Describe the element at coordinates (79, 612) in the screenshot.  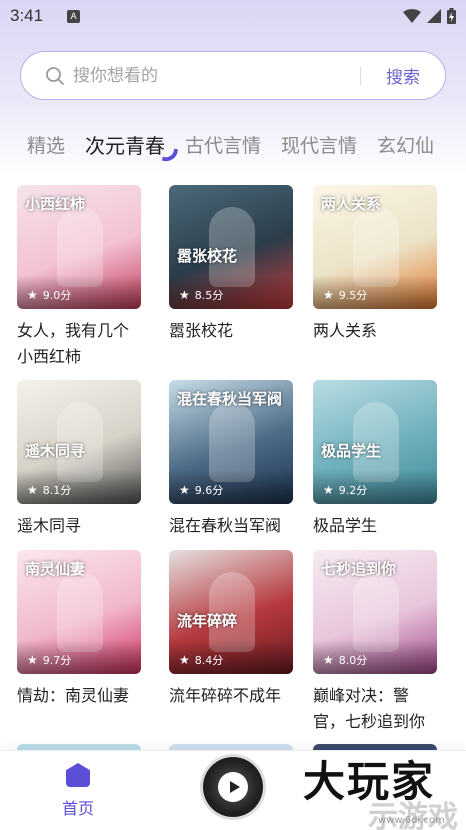
I see `book-cover: 南灵仙妻 ★ 9.7分` at that location.